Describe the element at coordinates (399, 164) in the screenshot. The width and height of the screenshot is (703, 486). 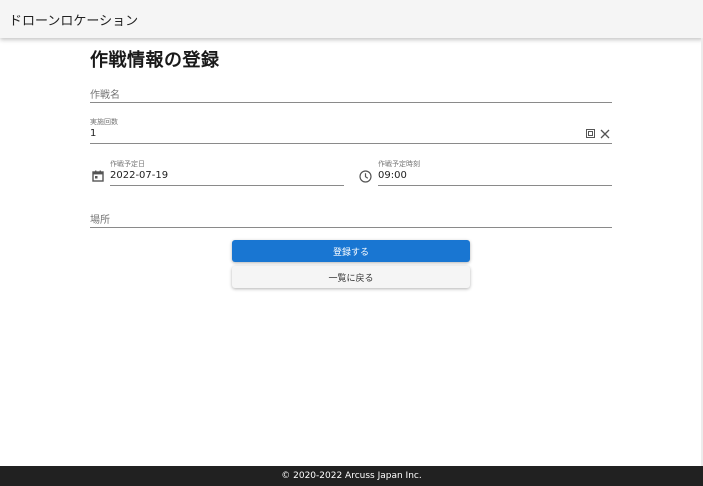
I see `operation-time-label: 作戦予定時刻` at that location.